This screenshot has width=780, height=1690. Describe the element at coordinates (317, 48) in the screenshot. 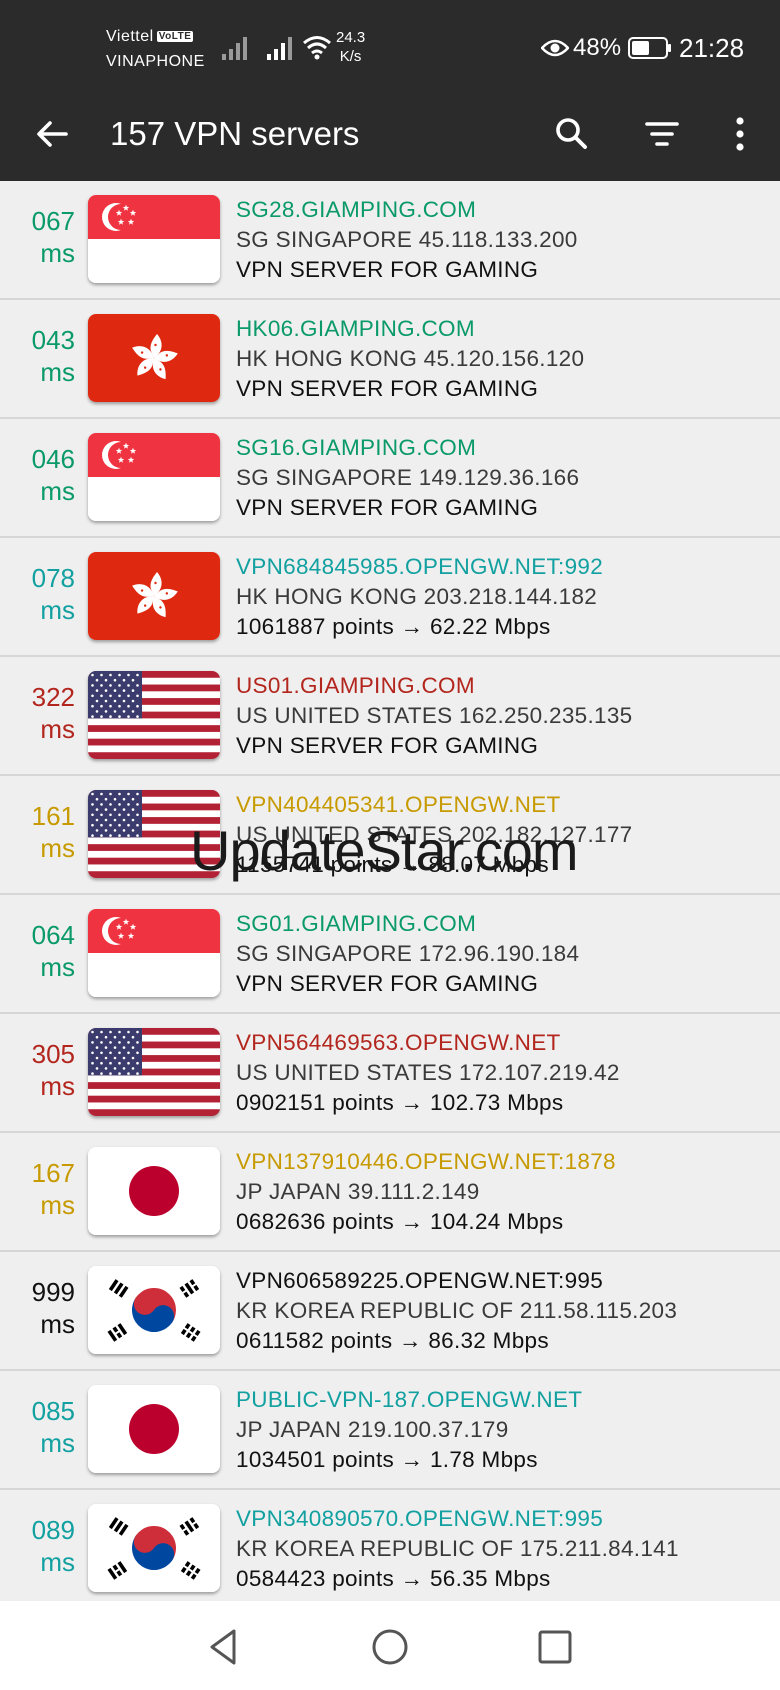

I see `wifi-icon` at that location.